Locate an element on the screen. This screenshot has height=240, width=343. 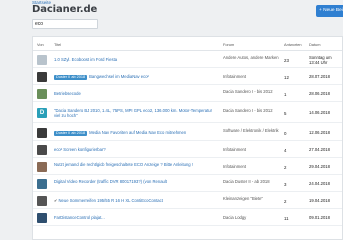
column-header-antworten: Antworten is located at coordinates (293, 44).